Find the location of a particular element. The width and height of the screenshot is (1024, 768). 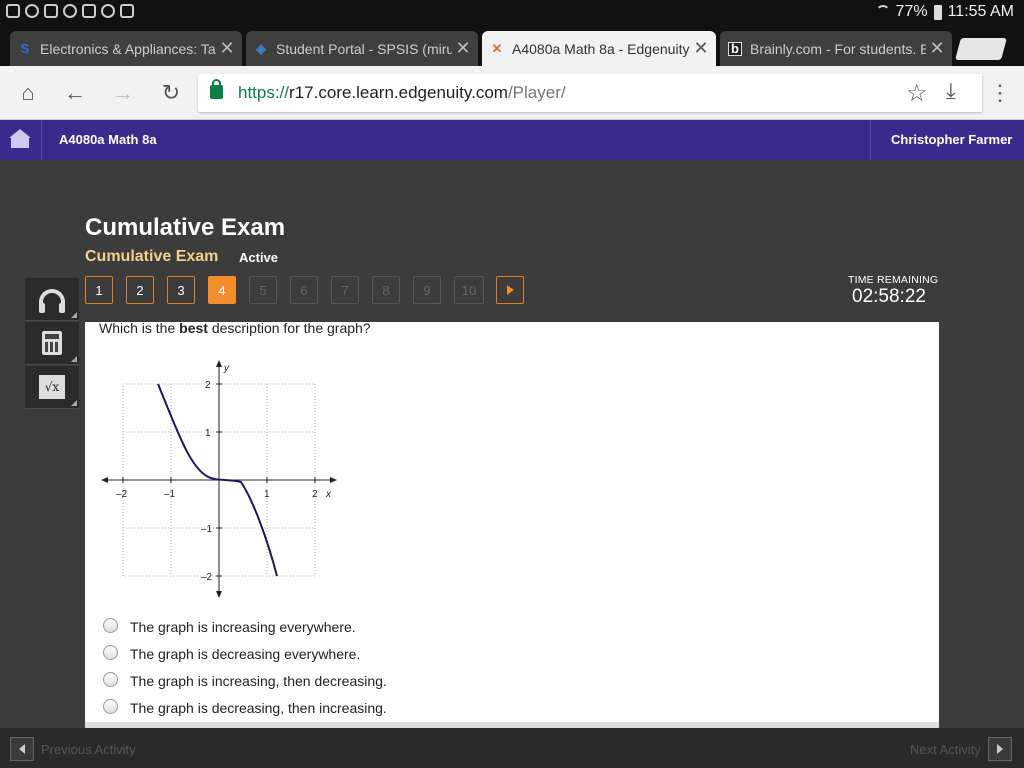

gallery-icon is located at coordinates (51, 11).